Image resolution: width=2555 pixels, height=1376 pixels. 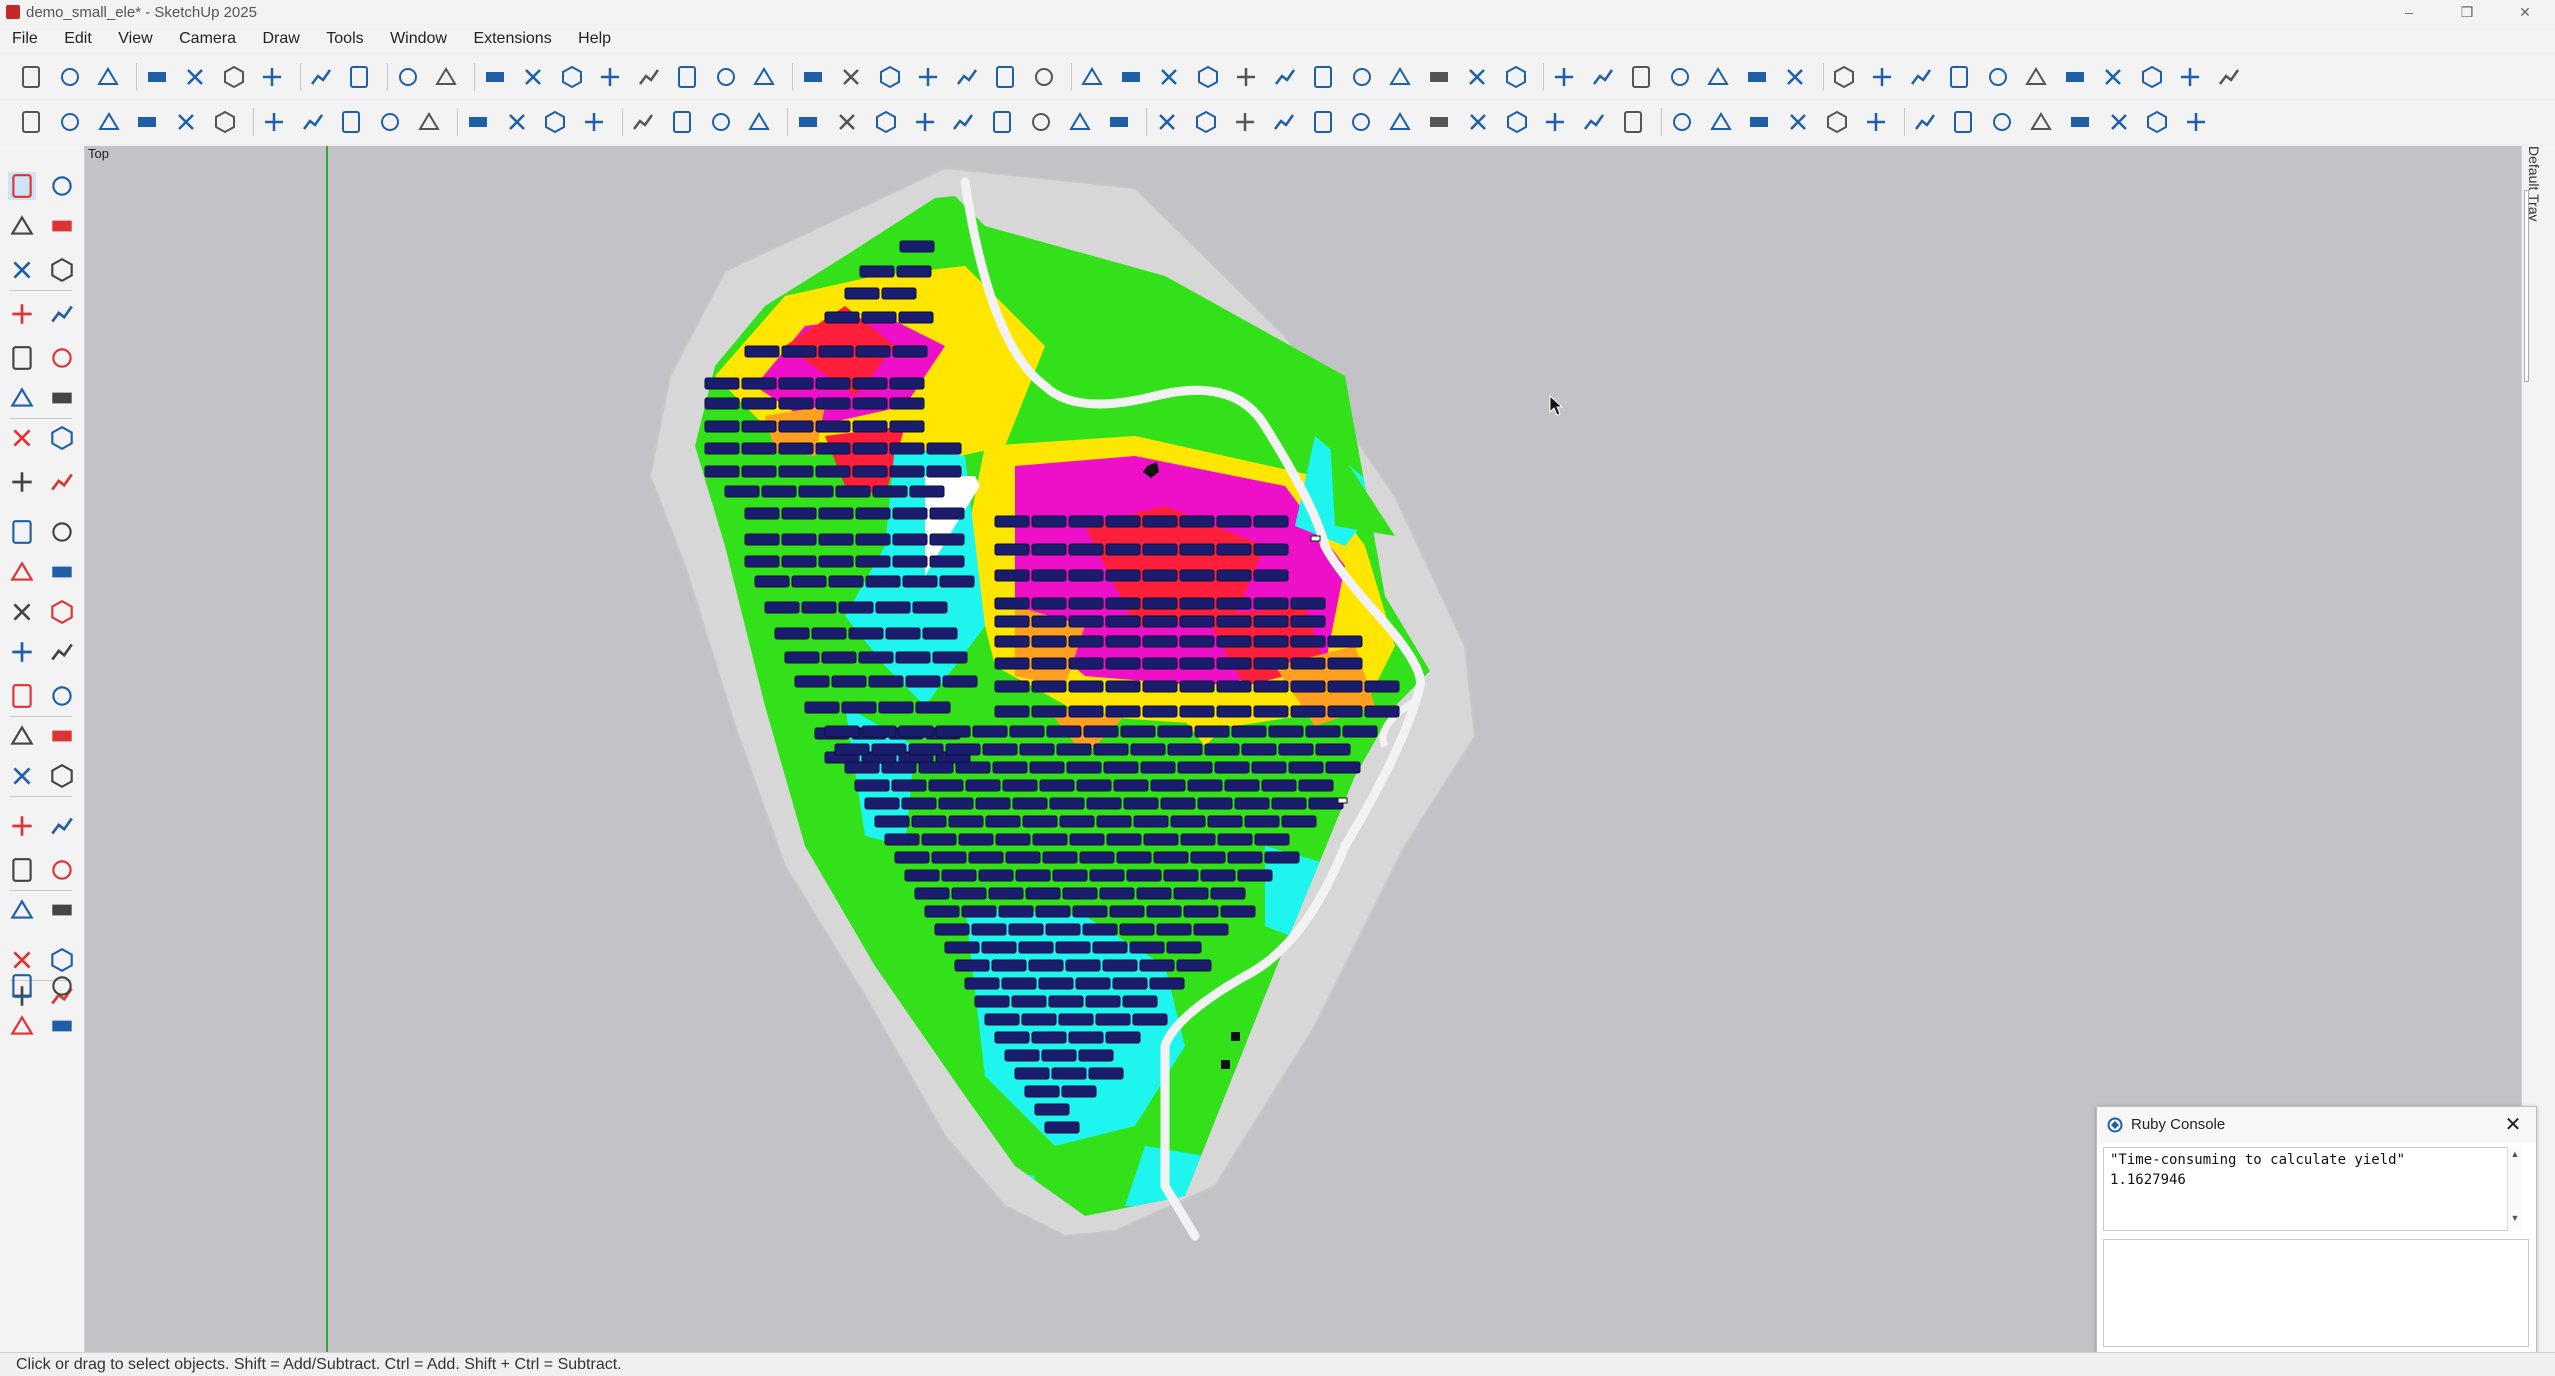 I want to click on undo-icon, so click(x=321, y=77).